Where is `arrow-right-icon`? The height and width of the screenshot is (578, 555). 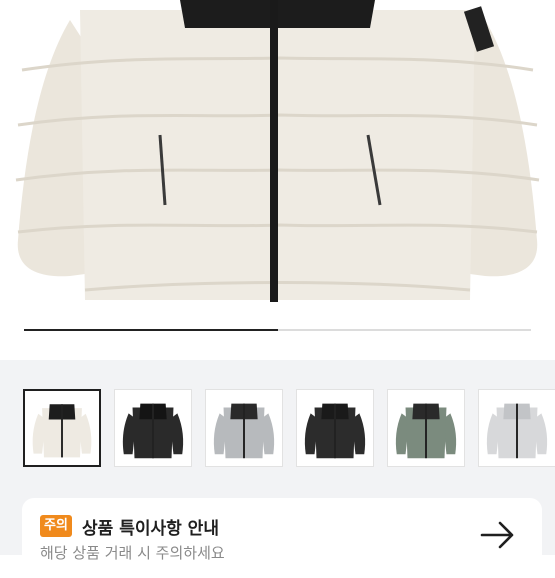 arrow-right-icon is located at coordinates (498, 535).